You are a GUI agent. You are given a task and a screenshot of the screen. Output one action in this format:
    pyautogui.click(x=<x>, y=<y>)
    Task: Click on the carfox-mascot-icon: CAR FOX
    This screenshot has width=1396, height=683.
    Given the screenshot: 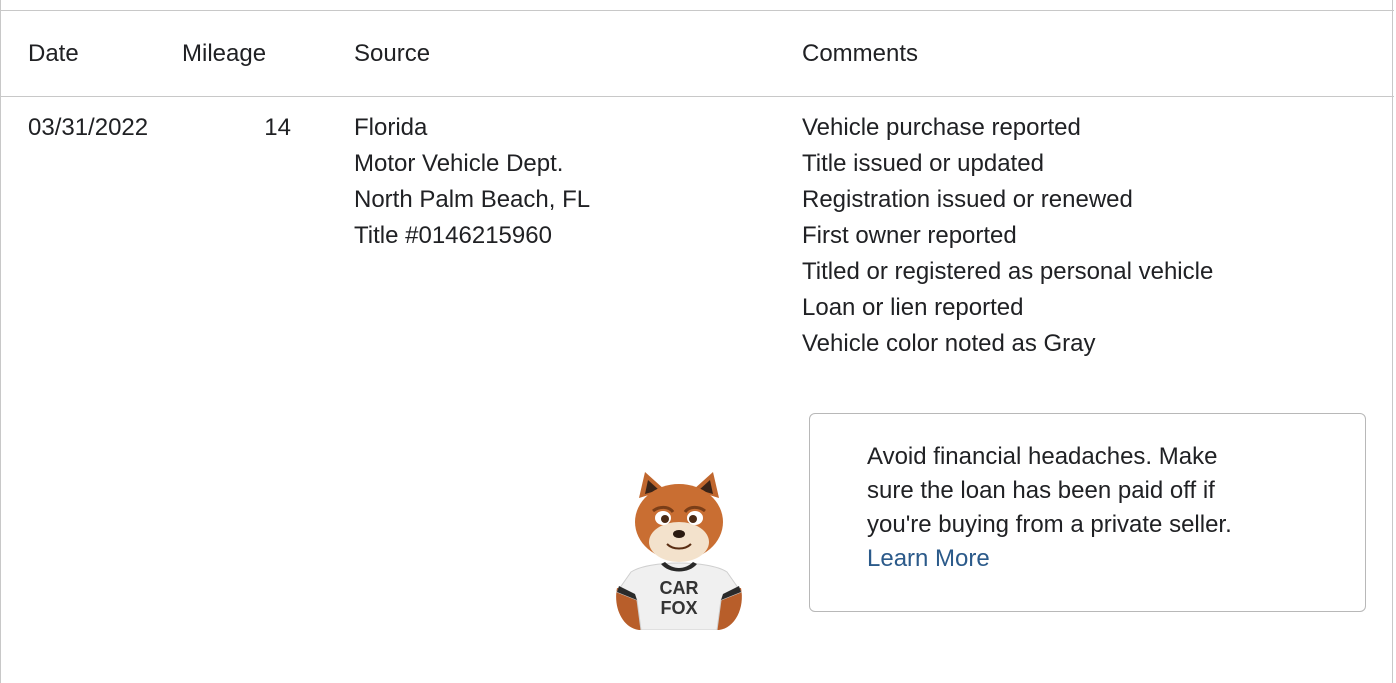 What is the action you would take?
    pyautogui.click(x=679, y=549)
    